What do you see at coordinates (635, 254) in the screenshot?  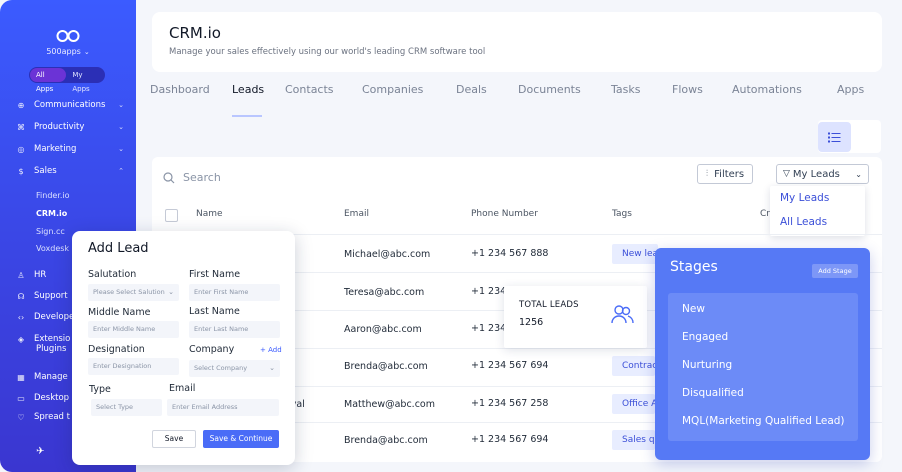 I see `lead-tag-chip: New lea` at bounding box center [635, 254].